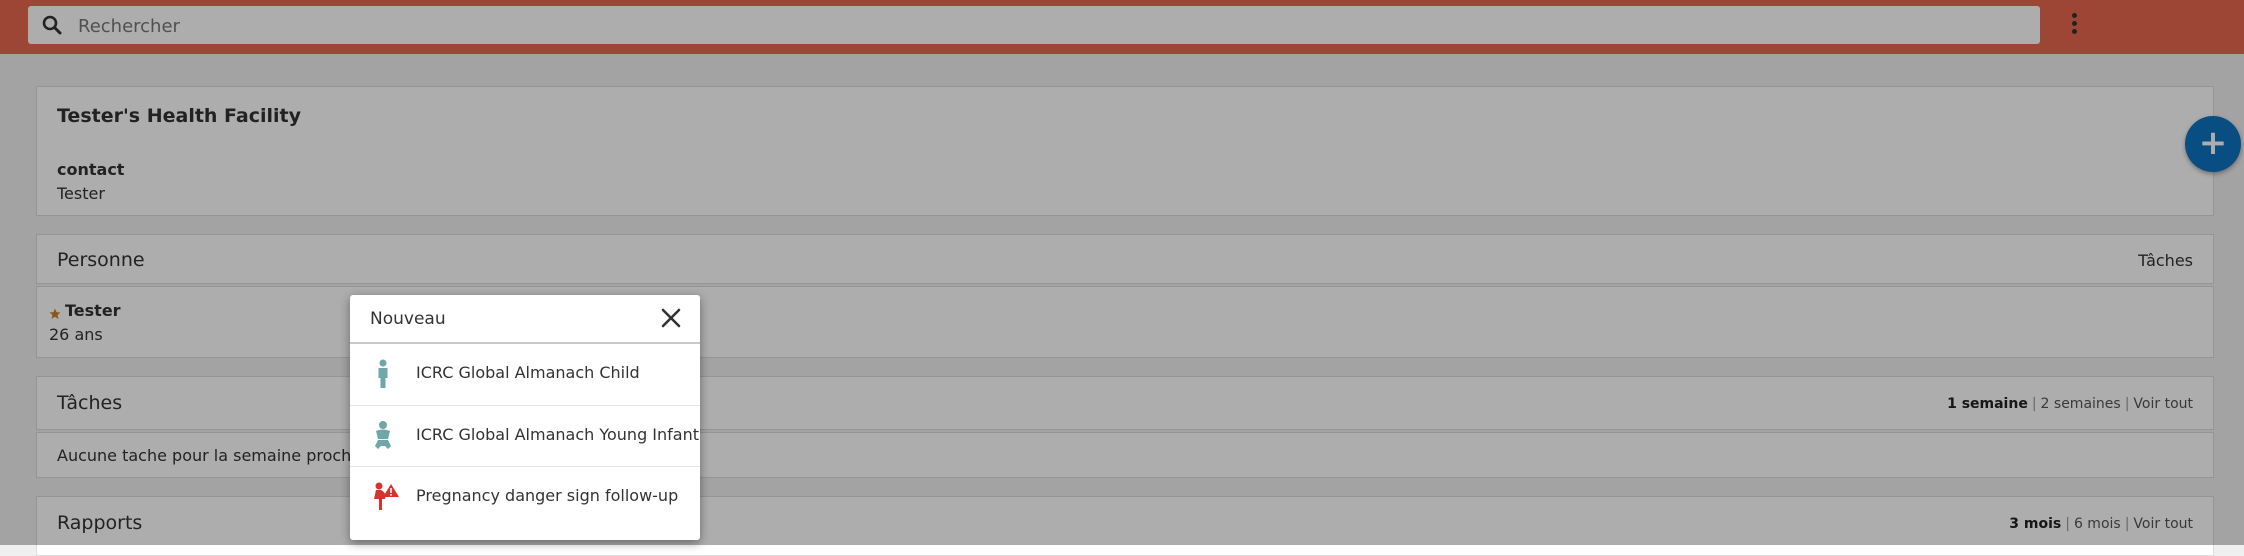 Image resolution: width=2244 pixels, height=556 pixels. I want to click on modal-title: Nouveau, so click(408, 319).